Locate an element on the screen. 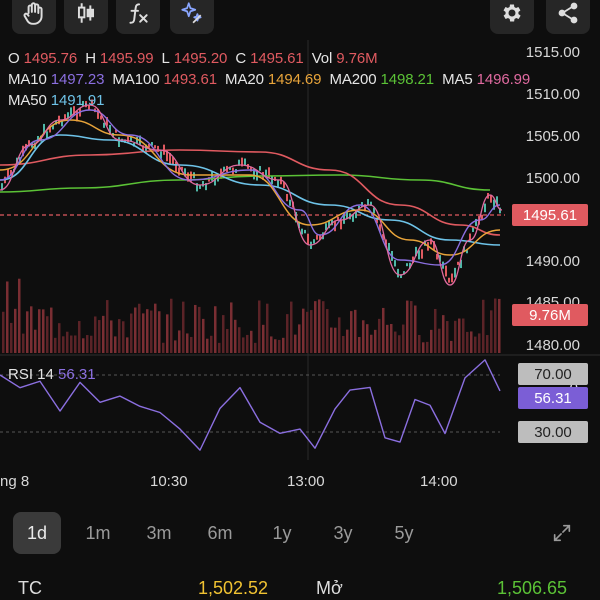 The width and height of the screenshot is (600, 600). low-label: L is located at coordinates (165, 58).